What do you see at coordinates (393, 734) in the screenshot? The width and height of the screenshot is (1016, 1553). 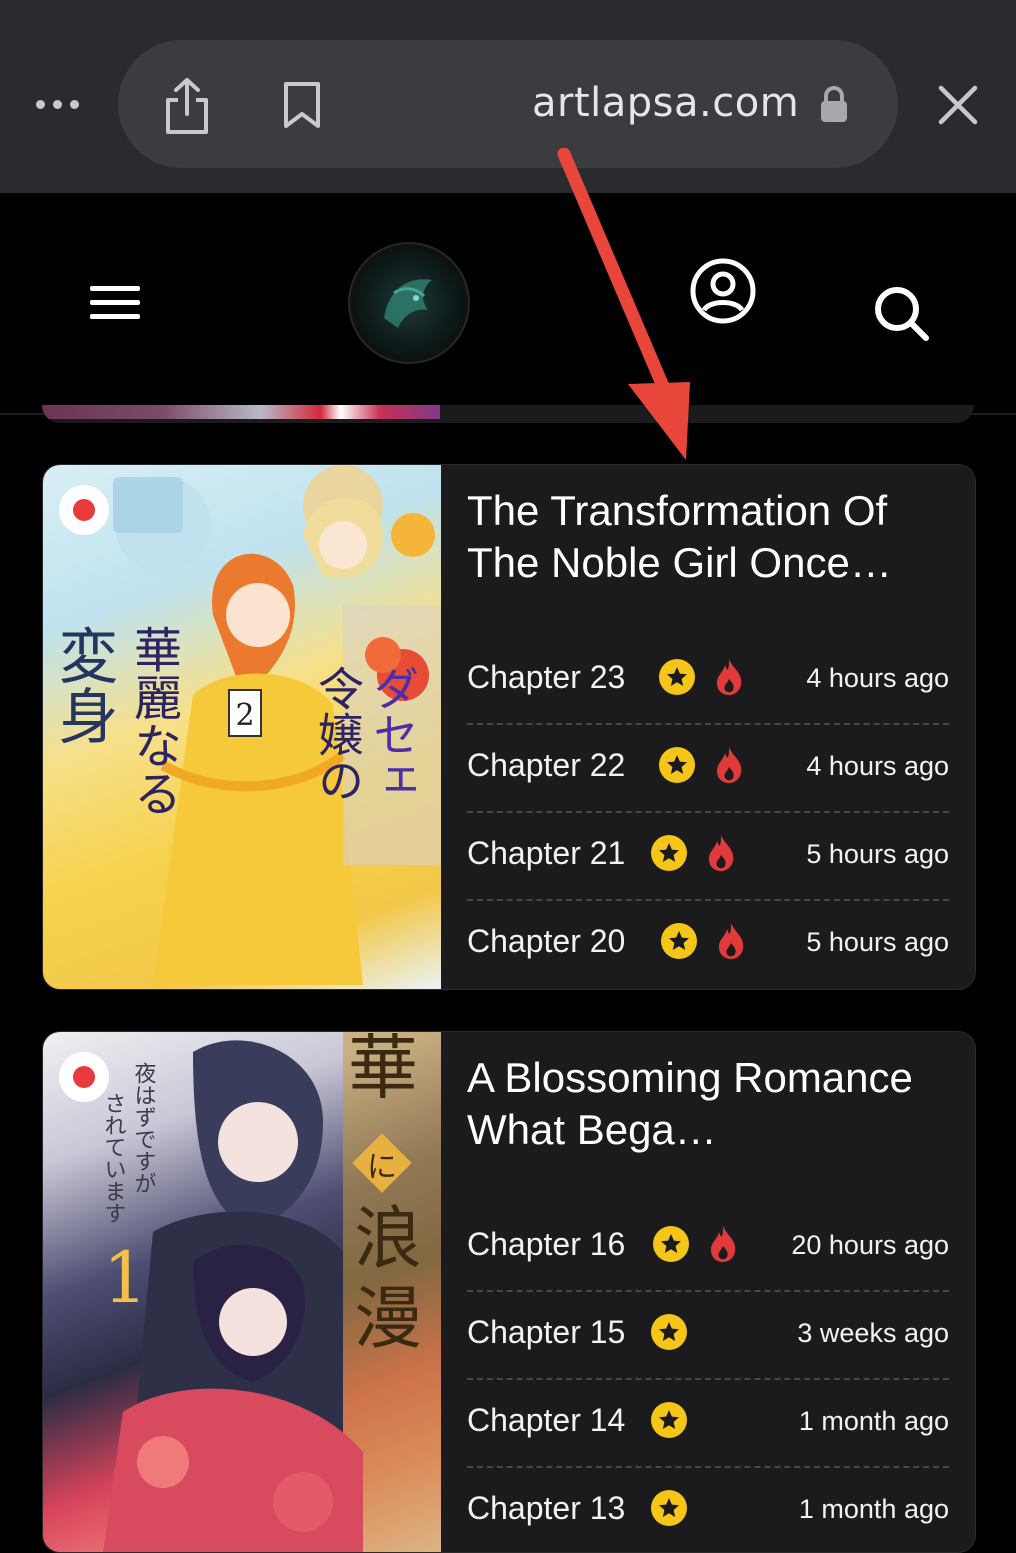 I see `svg-text: ダセェ` at bounding box center [393, 734].